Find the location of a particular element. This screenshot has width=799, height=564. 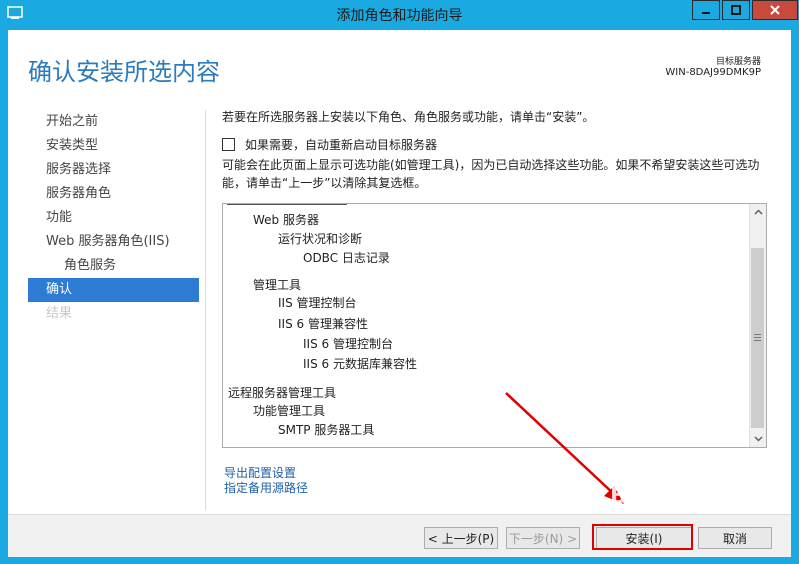

nav-item-installation-type: 安装类型 is located at coordinates (113, 146).